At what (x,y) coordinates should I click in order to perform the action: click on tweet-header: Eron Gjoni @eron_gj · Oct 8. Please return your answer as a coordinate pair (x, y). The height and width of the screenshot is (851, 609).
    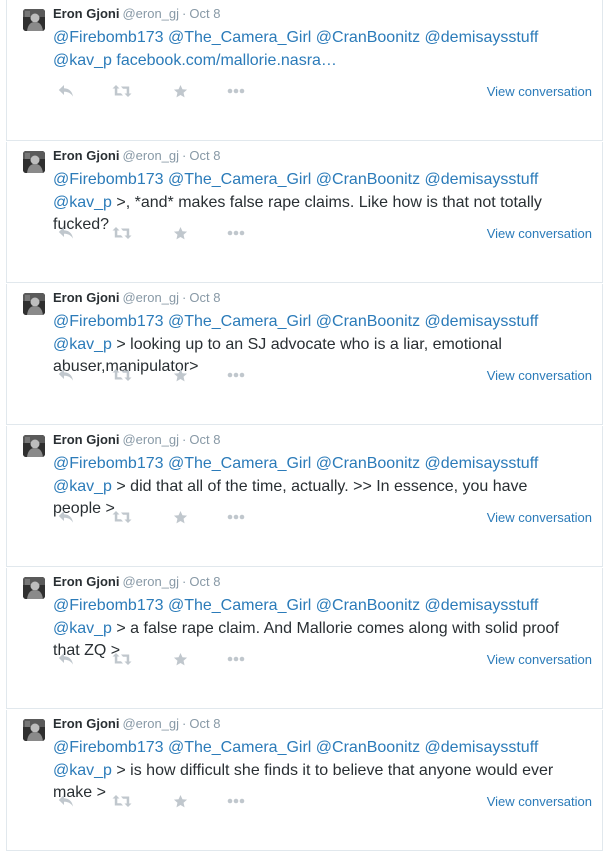
    Looking at the image, I should click on (136, 14).